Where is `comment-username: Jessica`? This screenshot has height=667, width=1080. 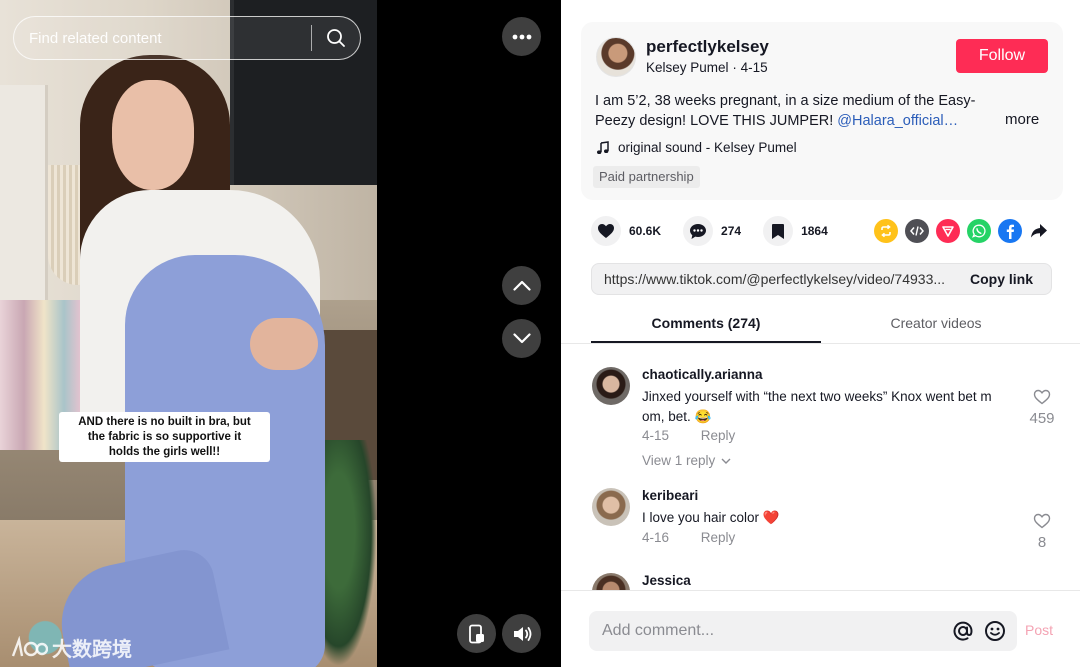
comment-username: Jessica is located at coordinates (666, 580).